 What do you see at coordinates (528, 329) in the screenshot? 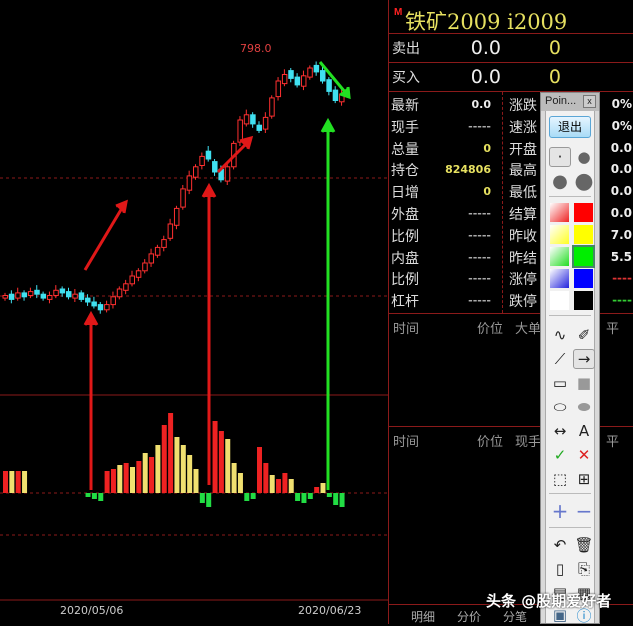
I see `col-big: 大单` at bounding box center [528, 329].